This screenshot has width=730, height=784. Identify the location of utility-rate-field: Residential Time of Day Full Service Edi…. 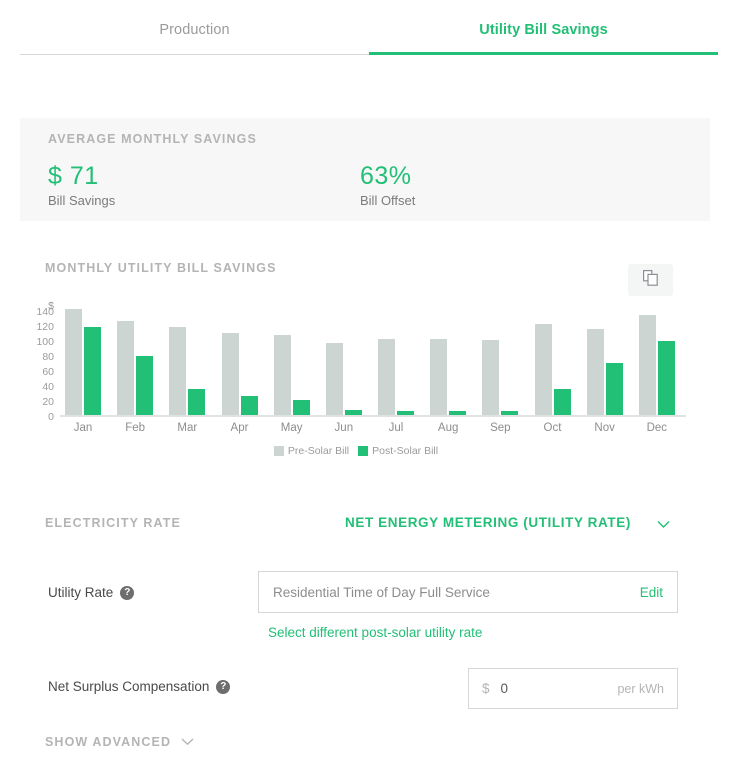
(468, 592).